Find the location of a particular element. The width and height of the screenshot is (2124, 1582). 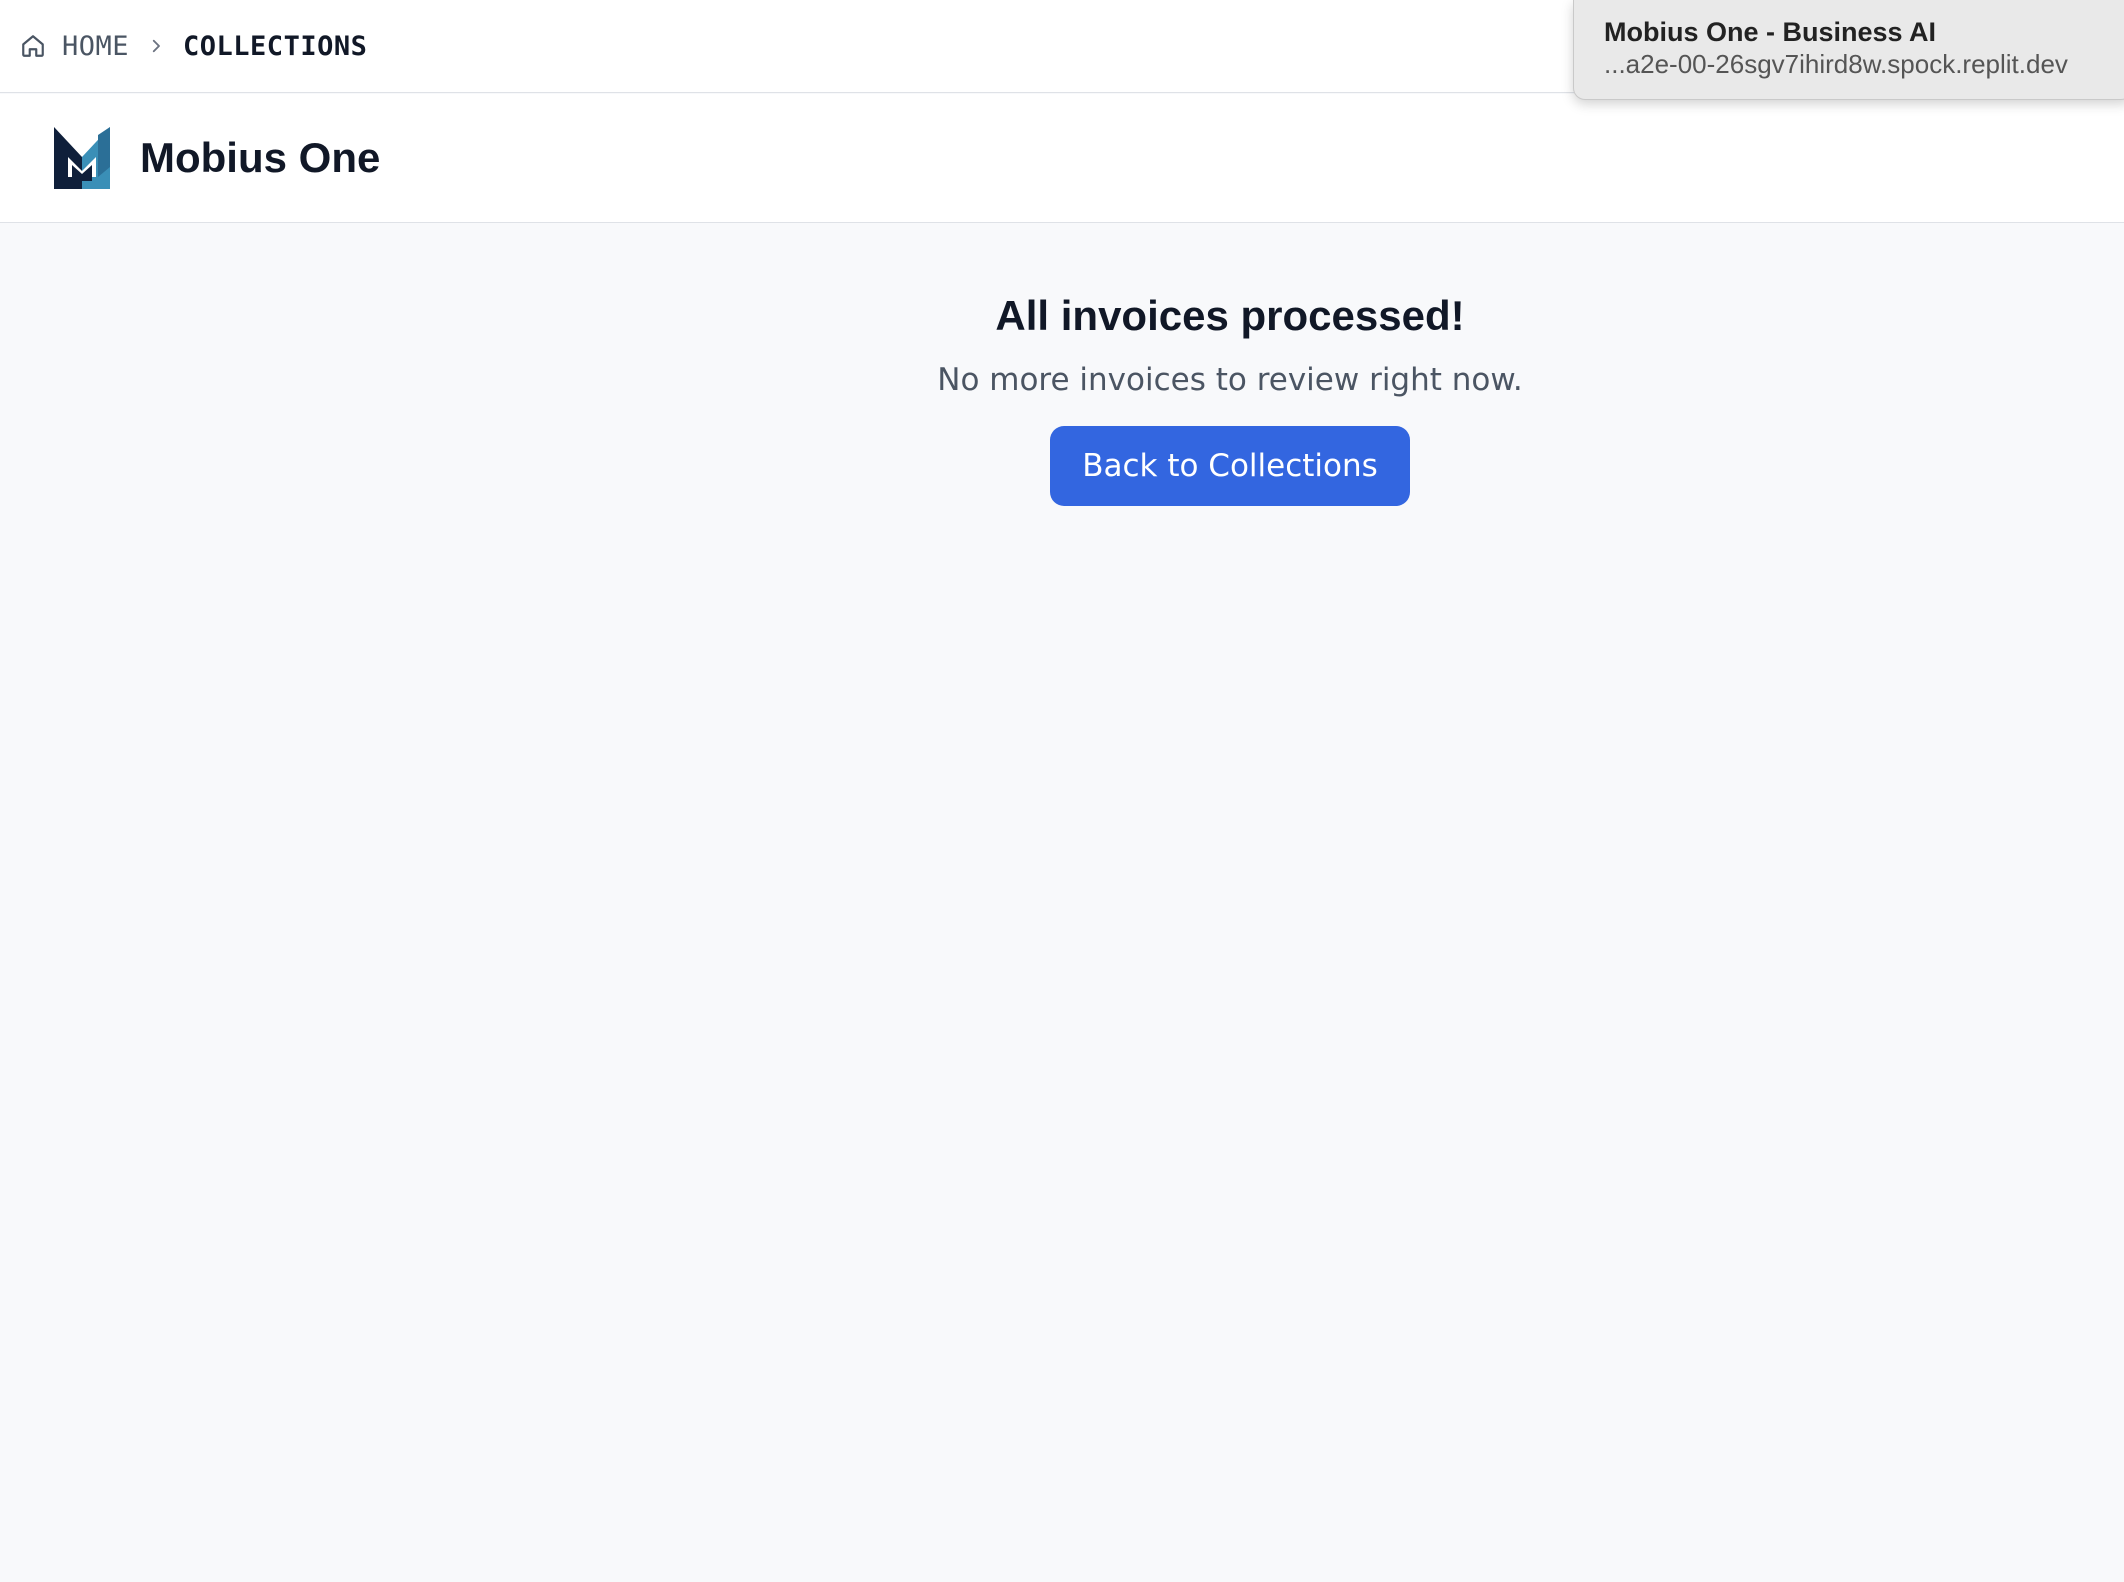

tooltip-url: ...a2e-00-26sgv7ihird8w.spock.replit.dev is located at coordinates (1836, 64).